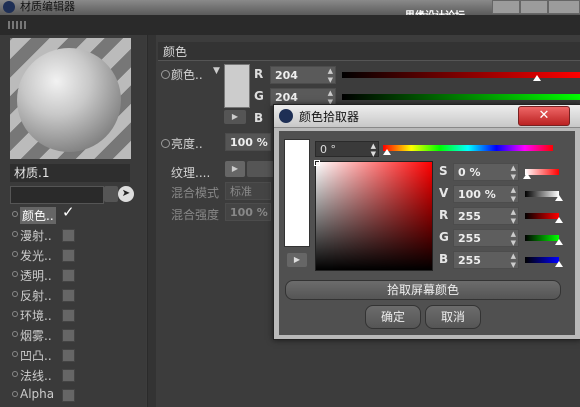 This screenshot has height=407, width=580. Describe the element at coordinates (486, 238) in the screenshot. I see `g-field: 255 ▲ ▼` at that location.